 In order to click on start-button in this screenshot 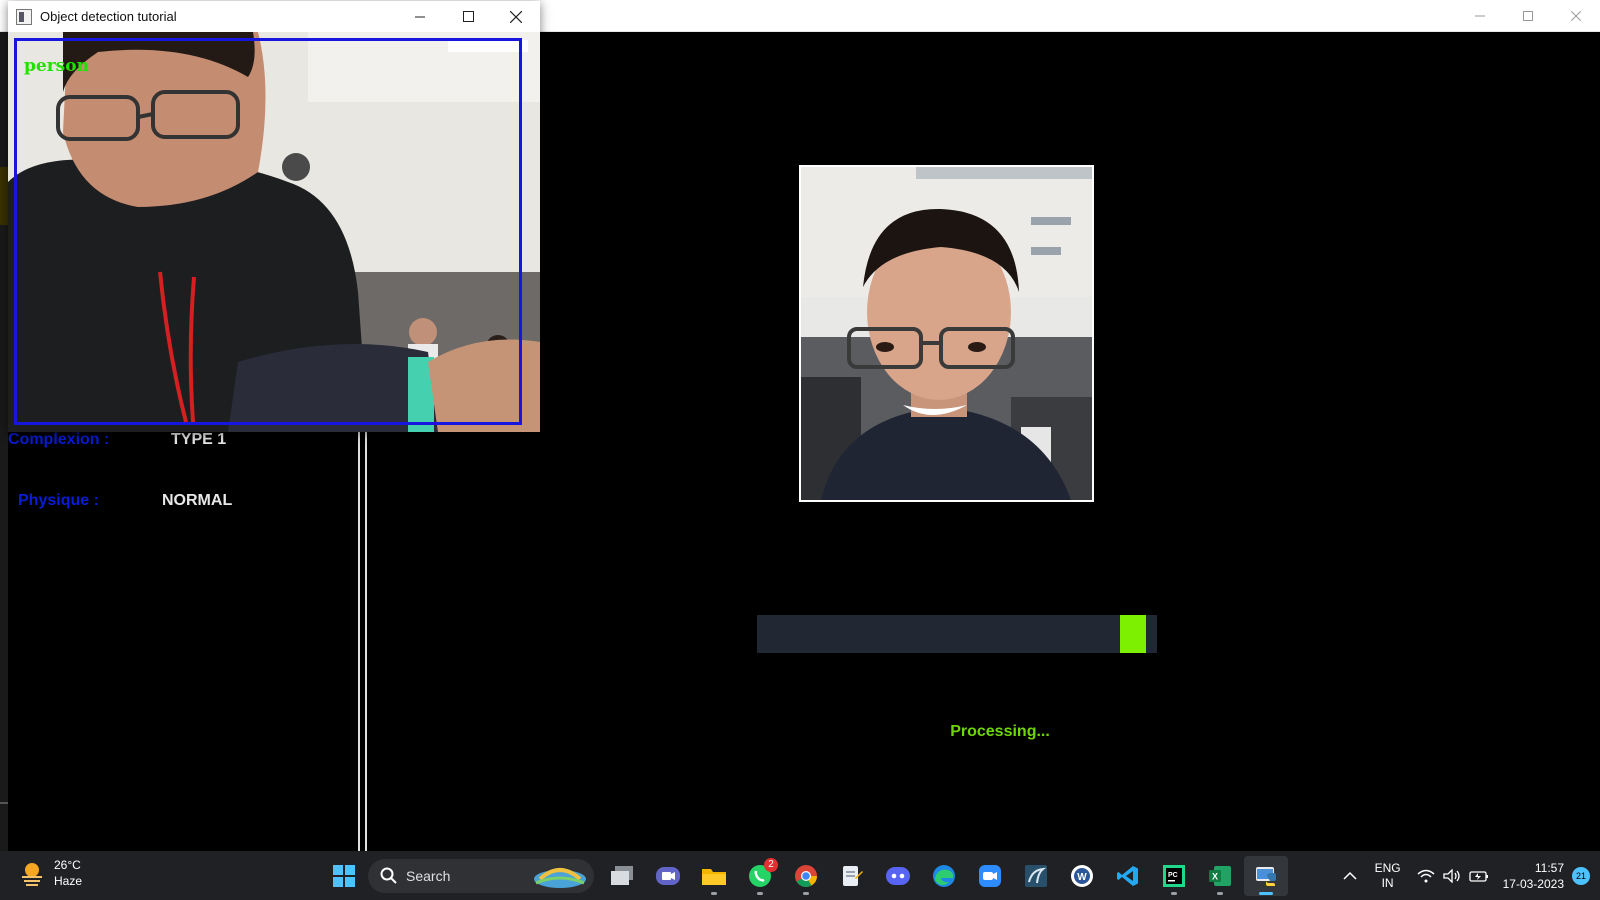, I will do `click(344, 876)`.